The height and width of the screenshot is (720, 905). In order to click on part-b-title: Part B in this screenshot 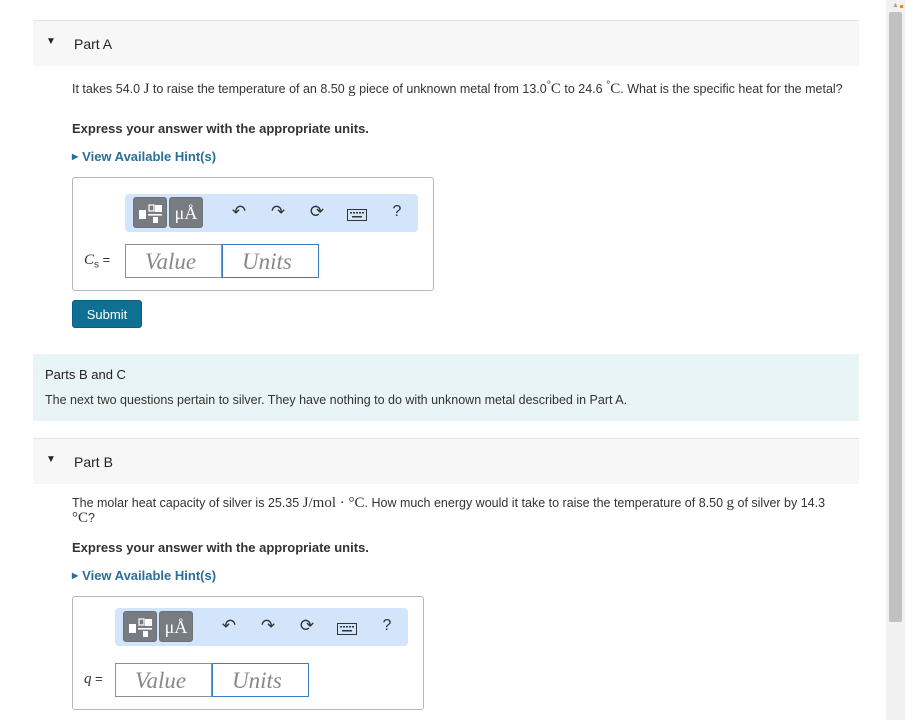, I will do `click(93, 462)`.